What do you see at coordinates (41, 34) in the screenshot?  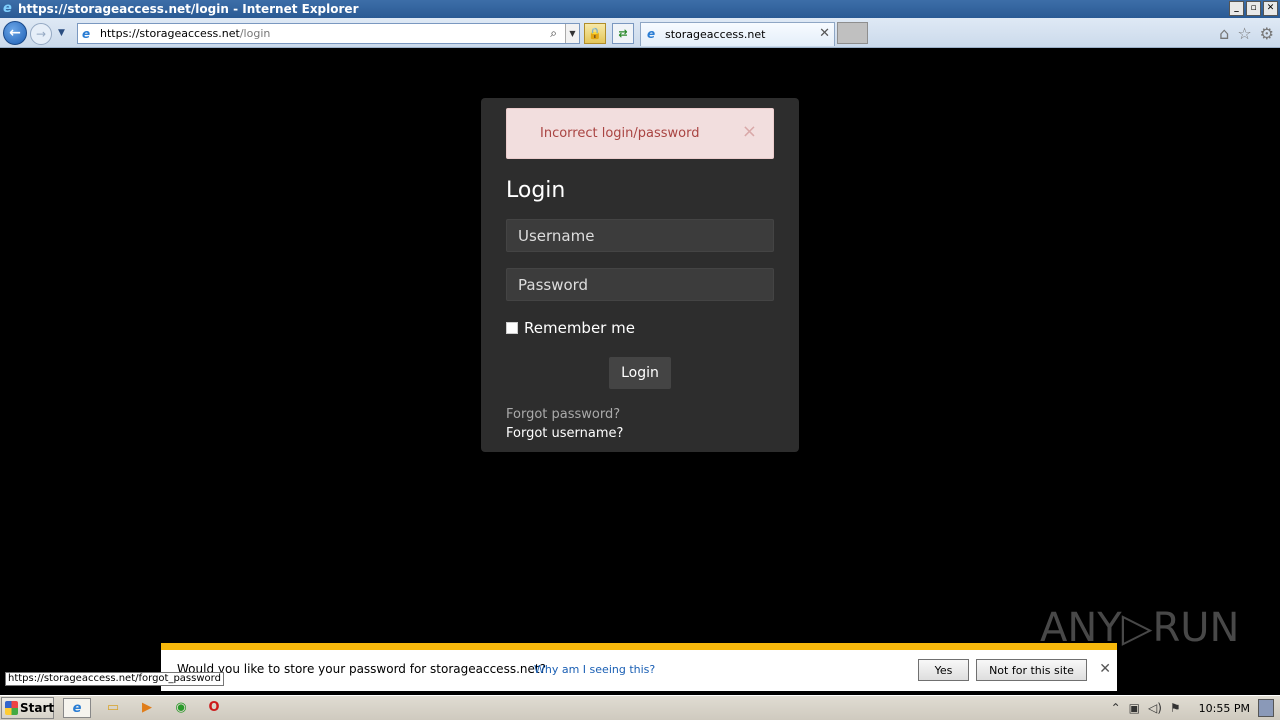 I see `forward-button: →` at bounding box center [41, 34].